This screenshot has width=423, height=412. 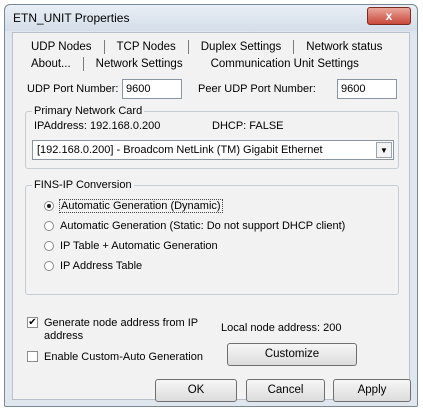 I want to click on udp-port-label: UDP Port Number:, so click(x=73, y=89).